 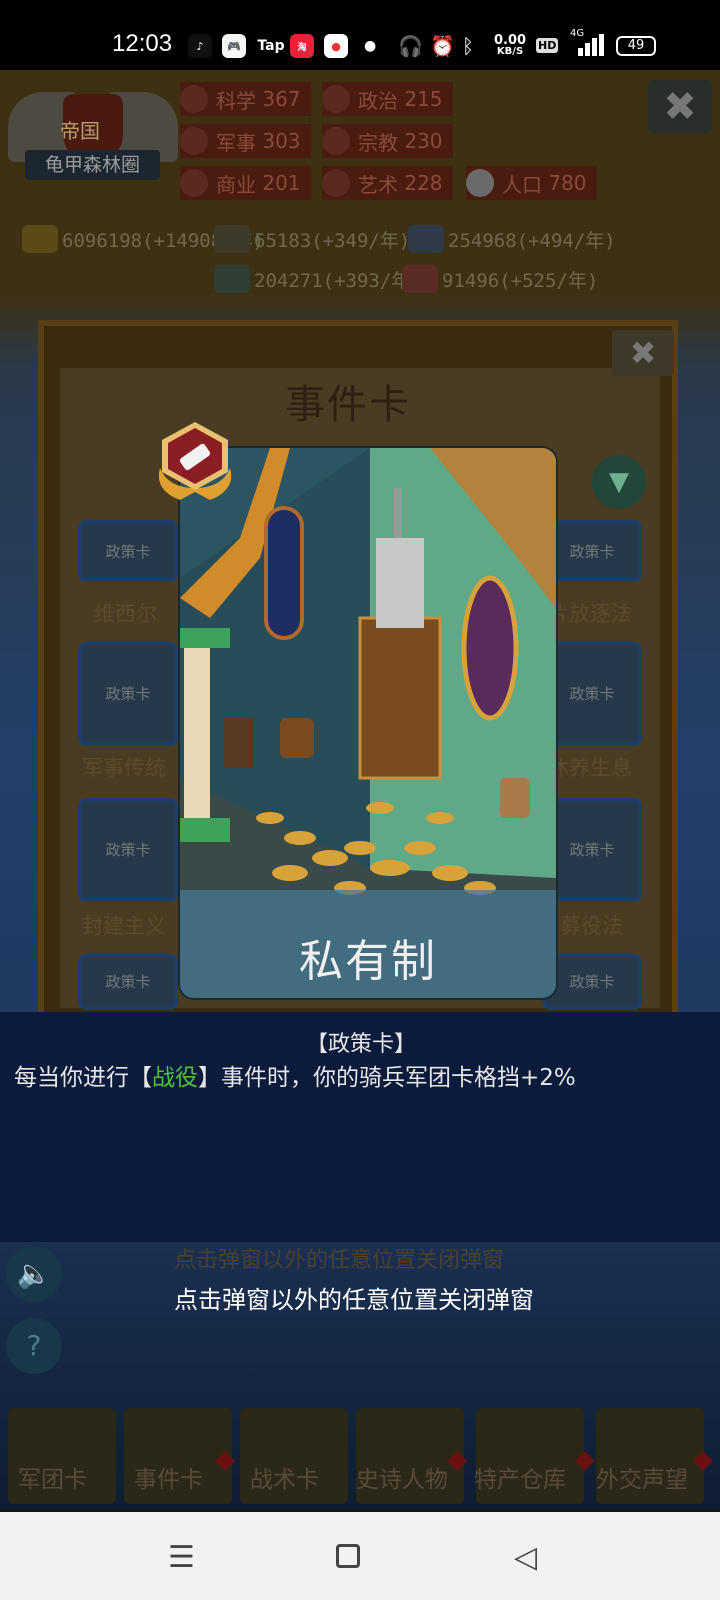 What do you see at coordinates (378, 142) in the screenshot?
I see `stat-label: 宗教` at bounding box center [378, 142].